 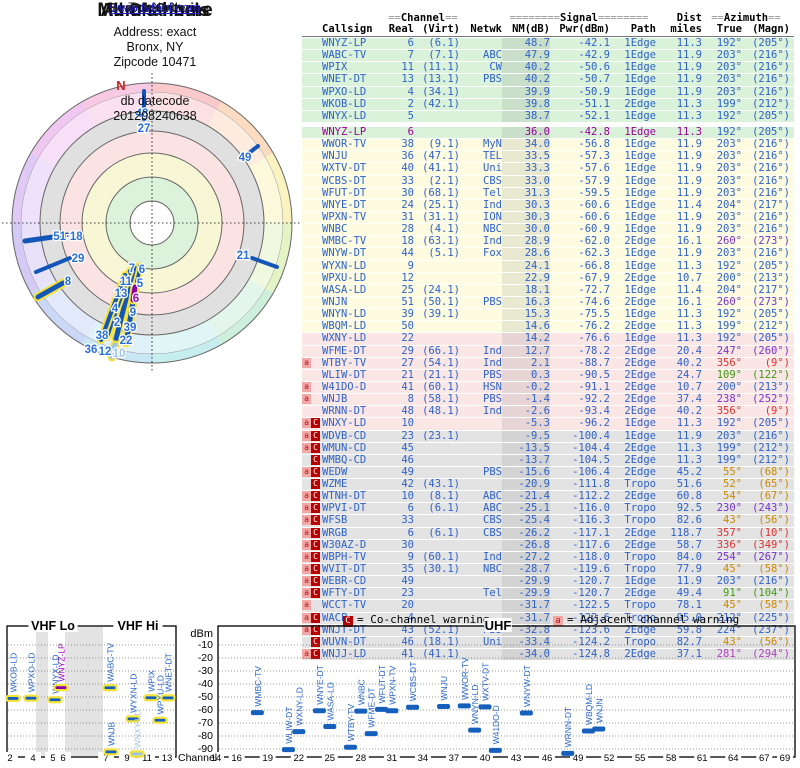 What do you see at coordinates (155, 116) in the screenshot?
I see `db-datecode-value: 201208240638` at bounding box center [155, 116].